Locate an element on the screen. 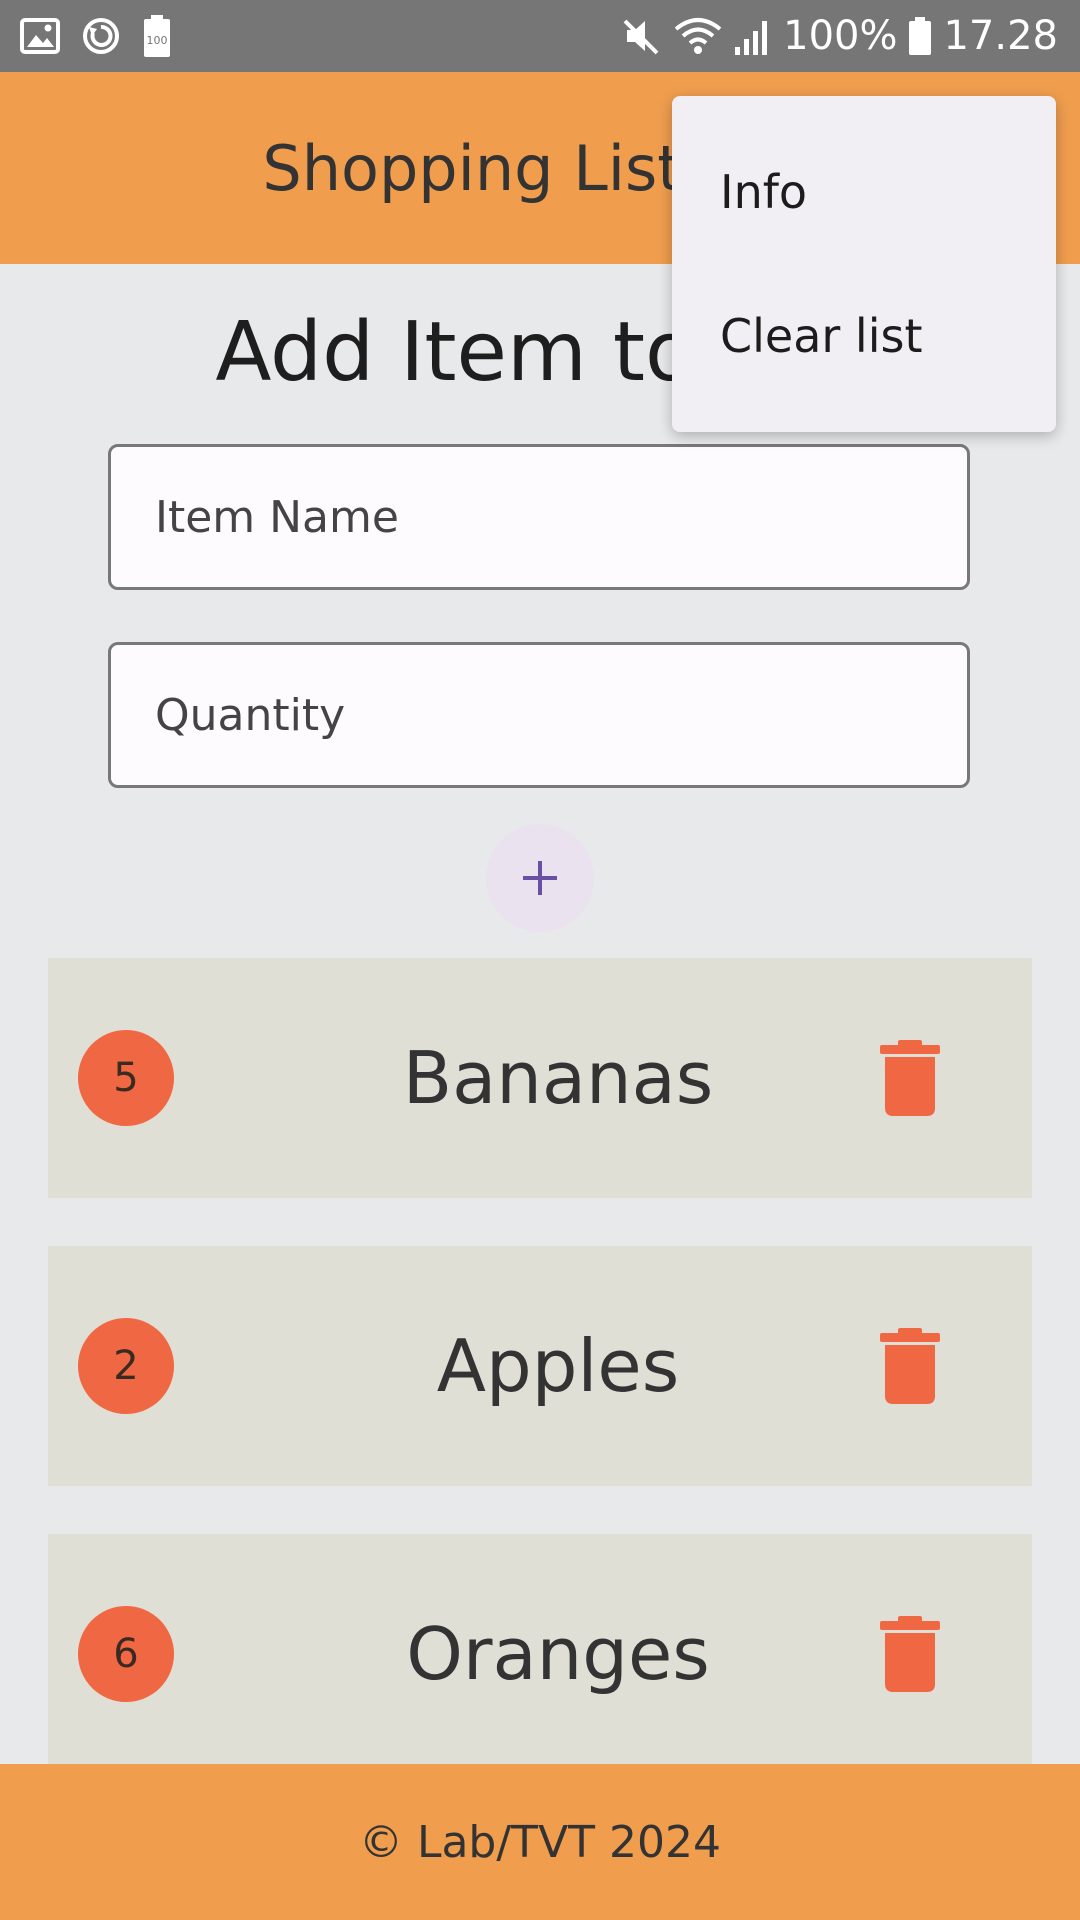 This screenshot has height=1920, width=1080. wifi-icon is located at coordinates (698, 36).